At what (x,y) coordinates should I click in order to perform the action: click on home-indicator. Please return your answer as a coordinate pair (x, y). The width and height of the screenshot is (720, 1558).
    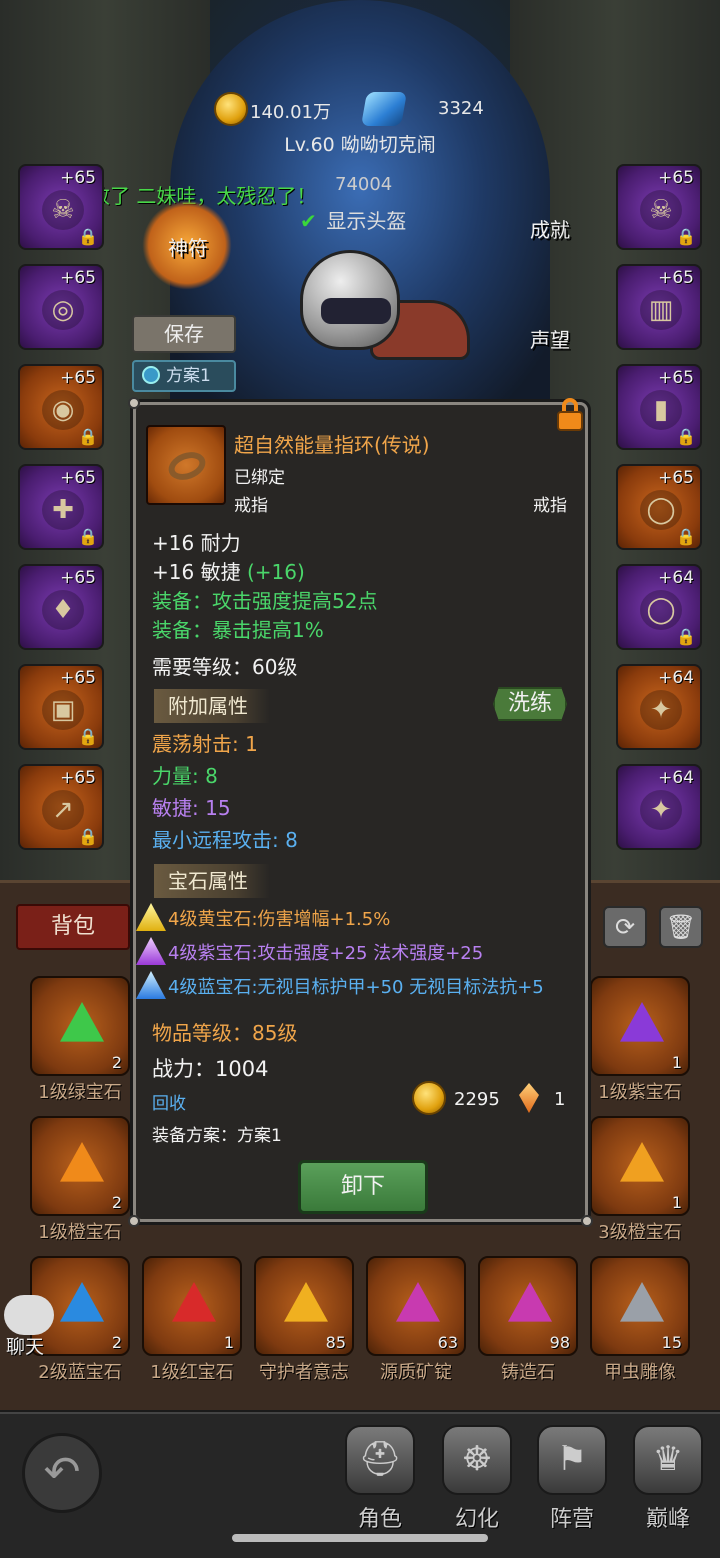
    Looking at the image, I should click on (360, 1538).